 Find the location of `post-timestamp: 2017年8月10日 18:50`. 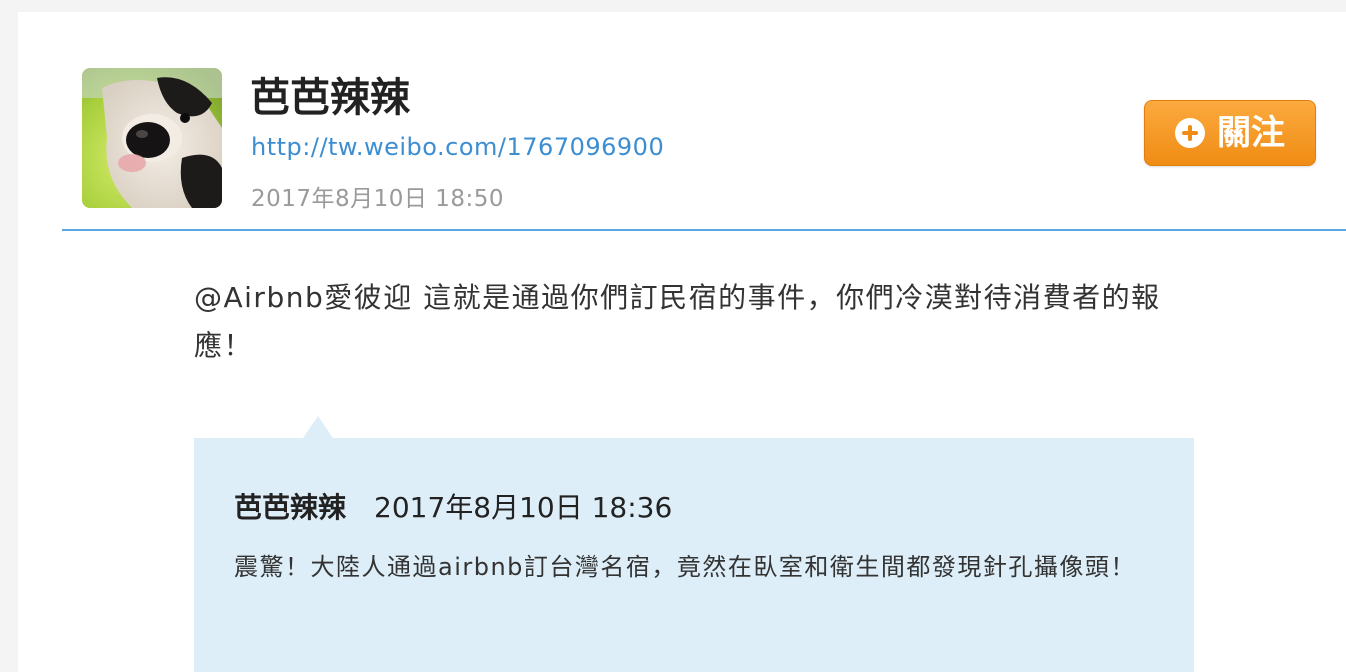

post-timestamp: 2017年8月10日 18:50 is located at coordinates (378, 199).